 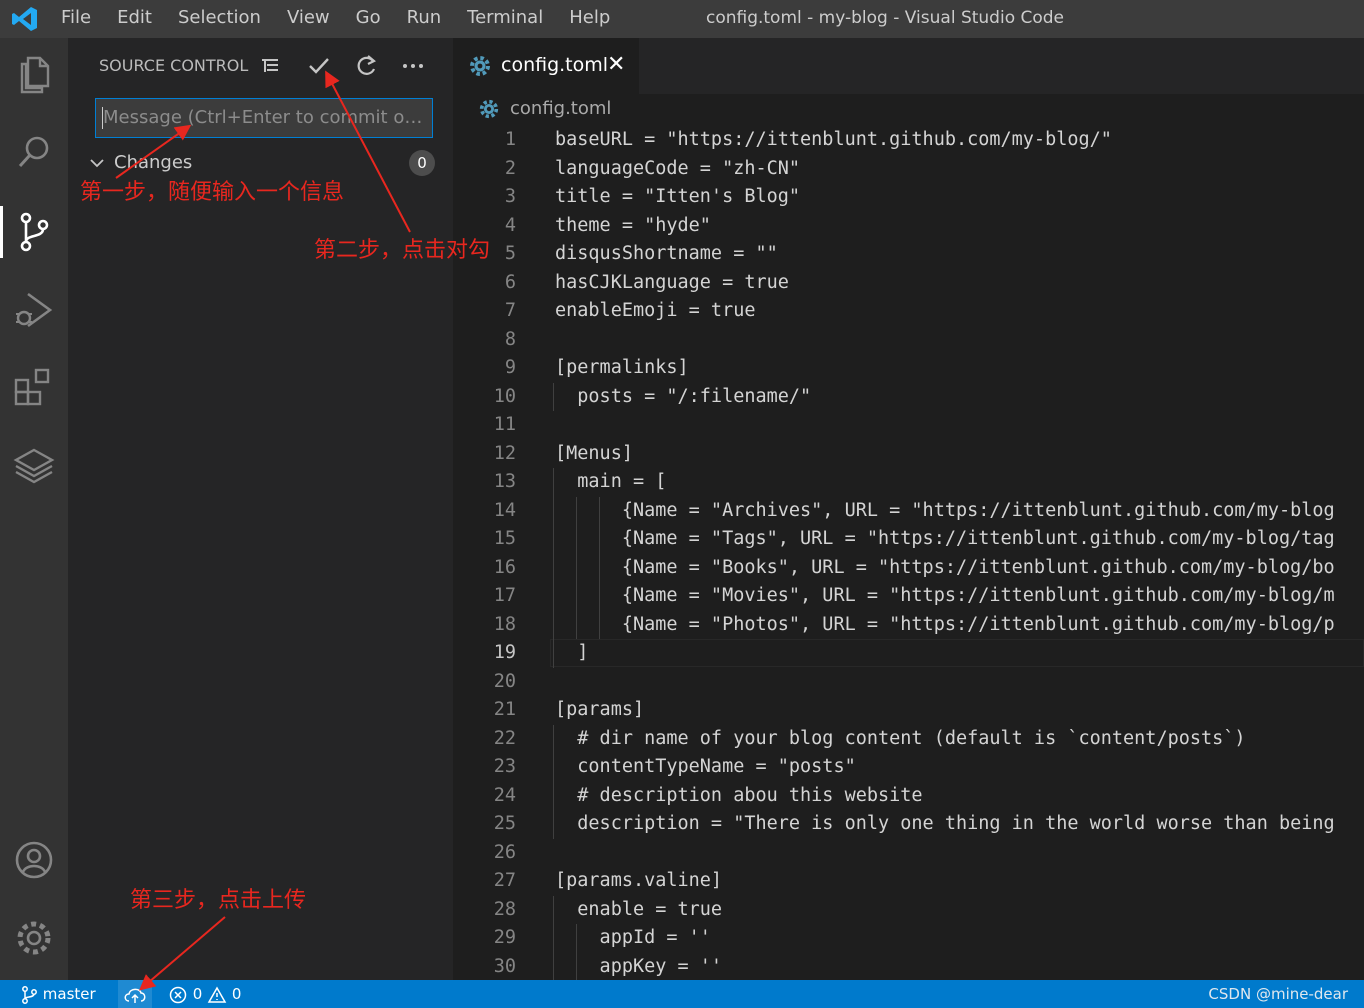 I want to click on code-line: 12 [Menus], so click(x=908, y=454).